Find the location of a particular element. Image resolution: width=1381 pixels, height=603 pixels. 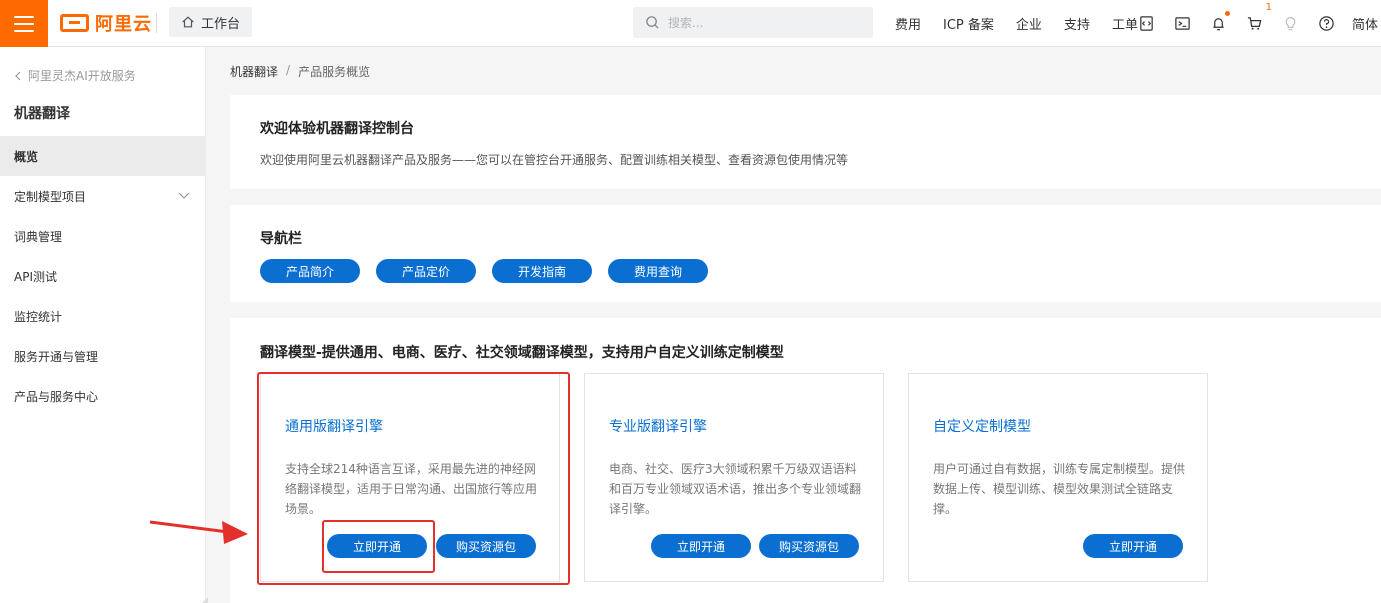

welcome-title: 欢迎体验机器翻译控制台 is located at coordinates (337, 129).